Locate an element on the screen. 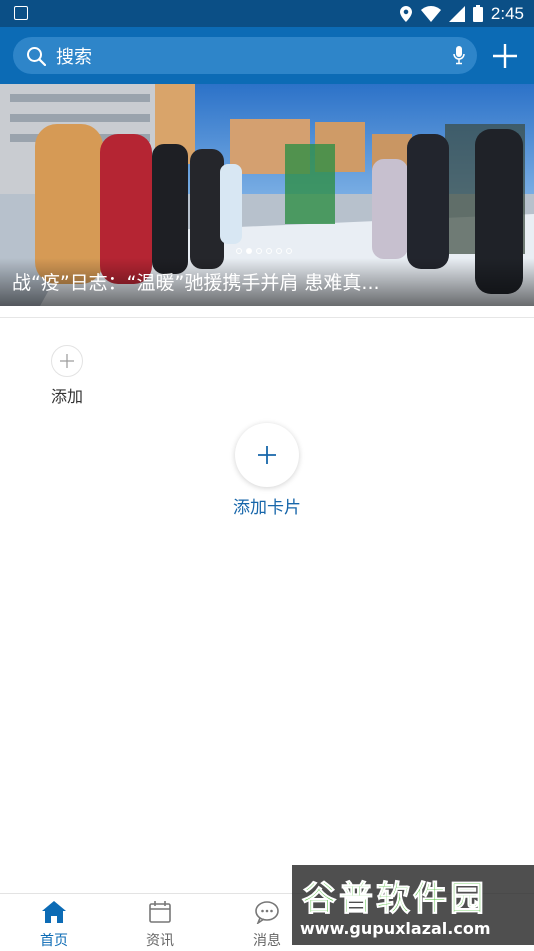 This screenshot has height=951, width=534. add-shortcut-circle is located at coordinates (67, 361).